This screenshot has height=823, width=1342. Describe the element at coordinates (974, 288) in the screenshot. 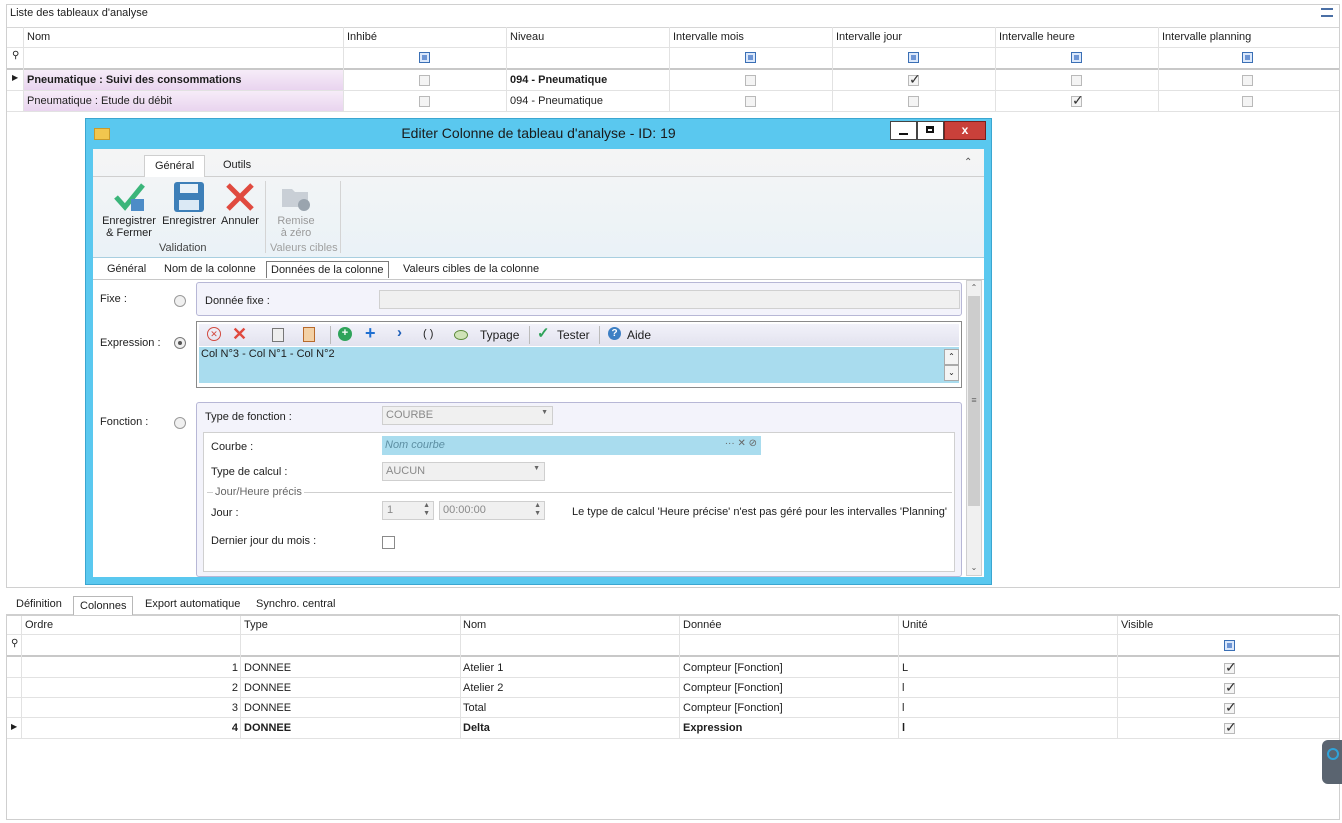

I see `scroll-up-icon: ⌃` at that location.